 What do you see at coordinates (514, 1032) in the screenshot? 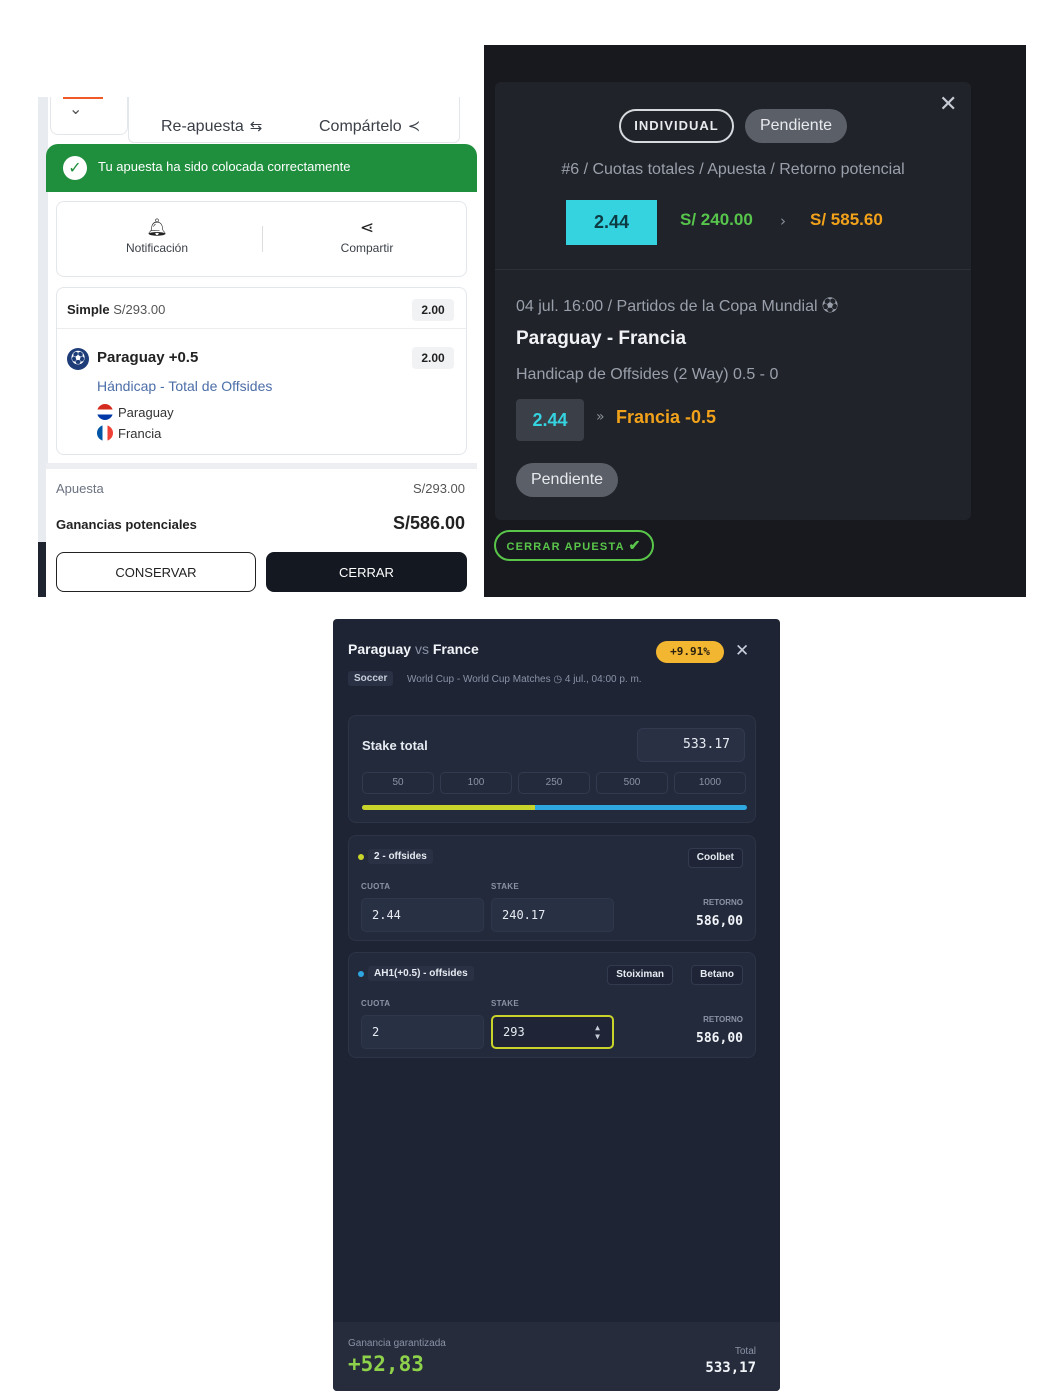
I see `stake-value: 293` at bounding box center [514, 1032].